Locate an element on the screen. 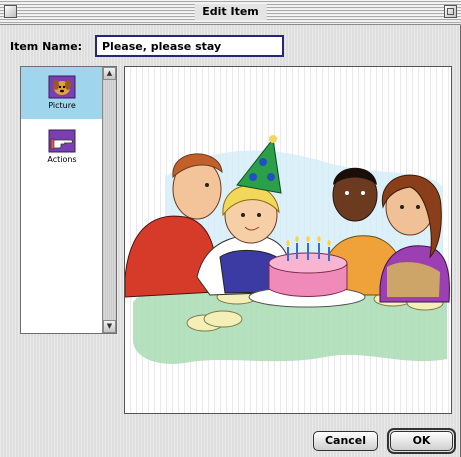 This screenshot has width=461, height=457. pointing-hand-icon is located at coordinates (62, 141).